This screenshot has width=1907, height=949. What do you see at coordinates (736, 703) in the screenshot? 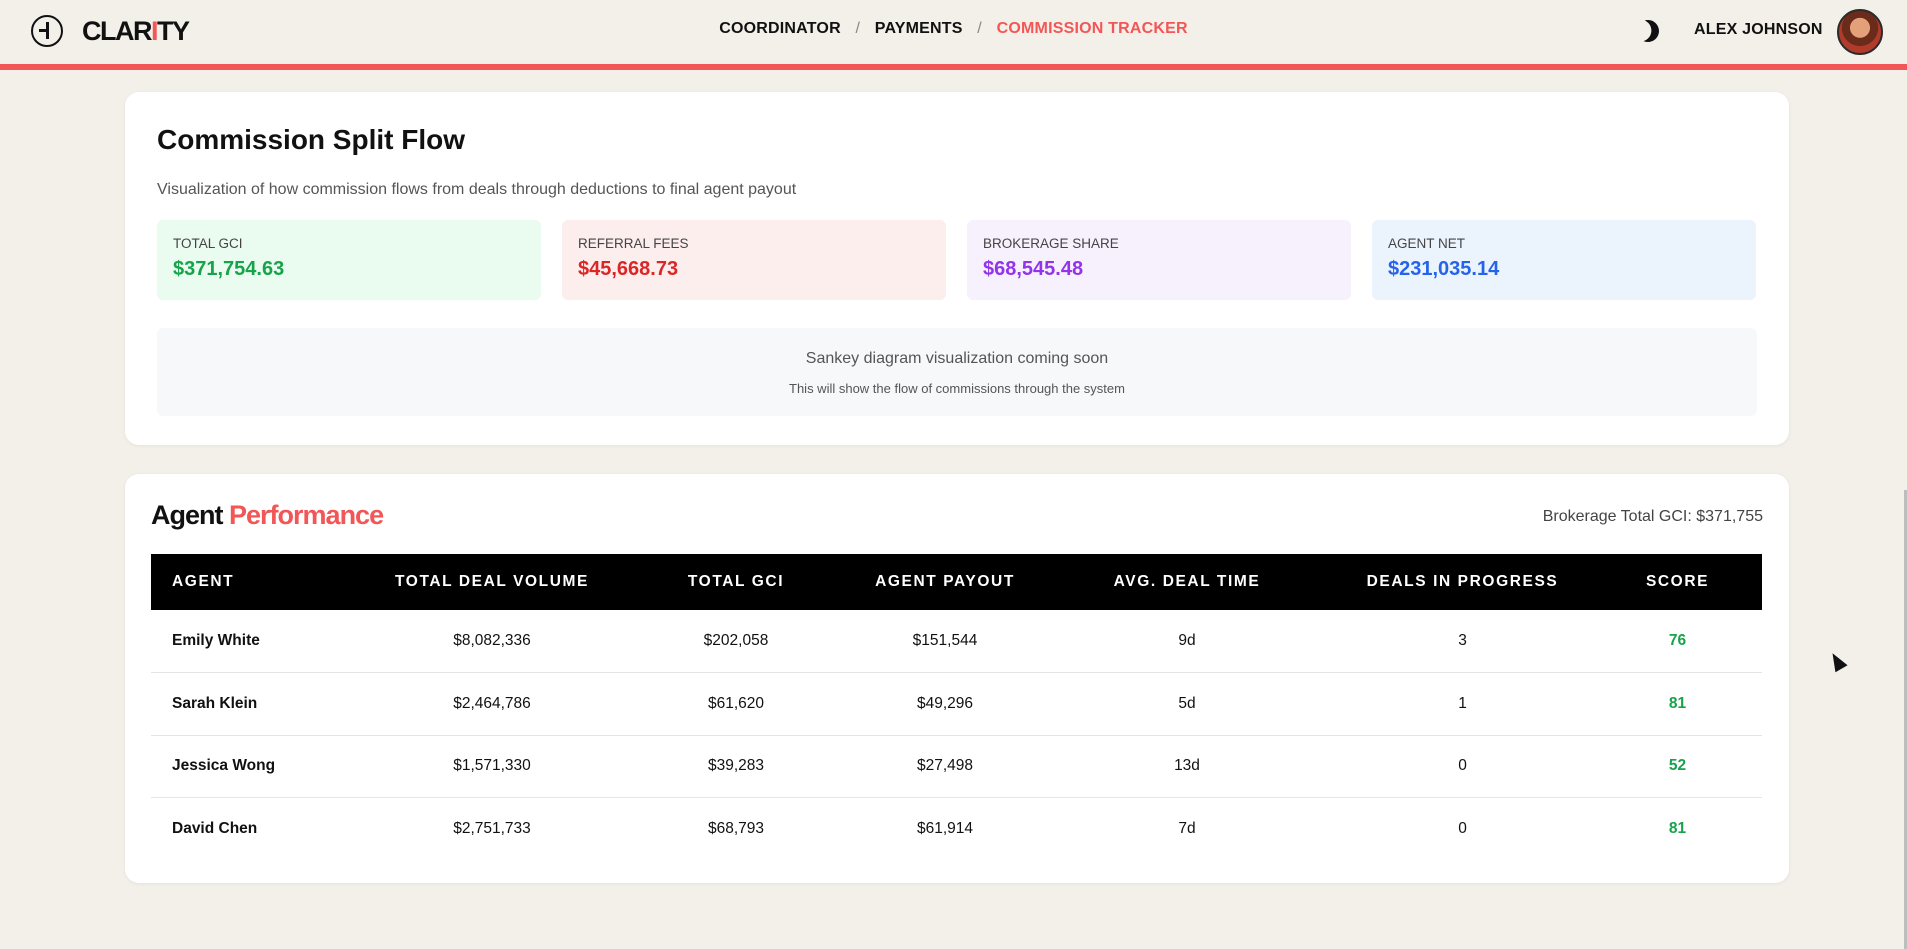
I see `total-gci: $61,620` at bounding box center [736, 703].